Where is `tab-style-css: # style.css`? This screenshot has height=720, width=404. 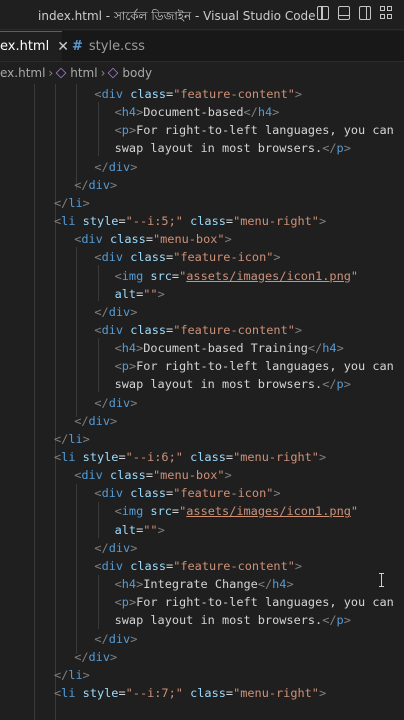 tab-style-css: # style.css is located at coordinates (103, 46).